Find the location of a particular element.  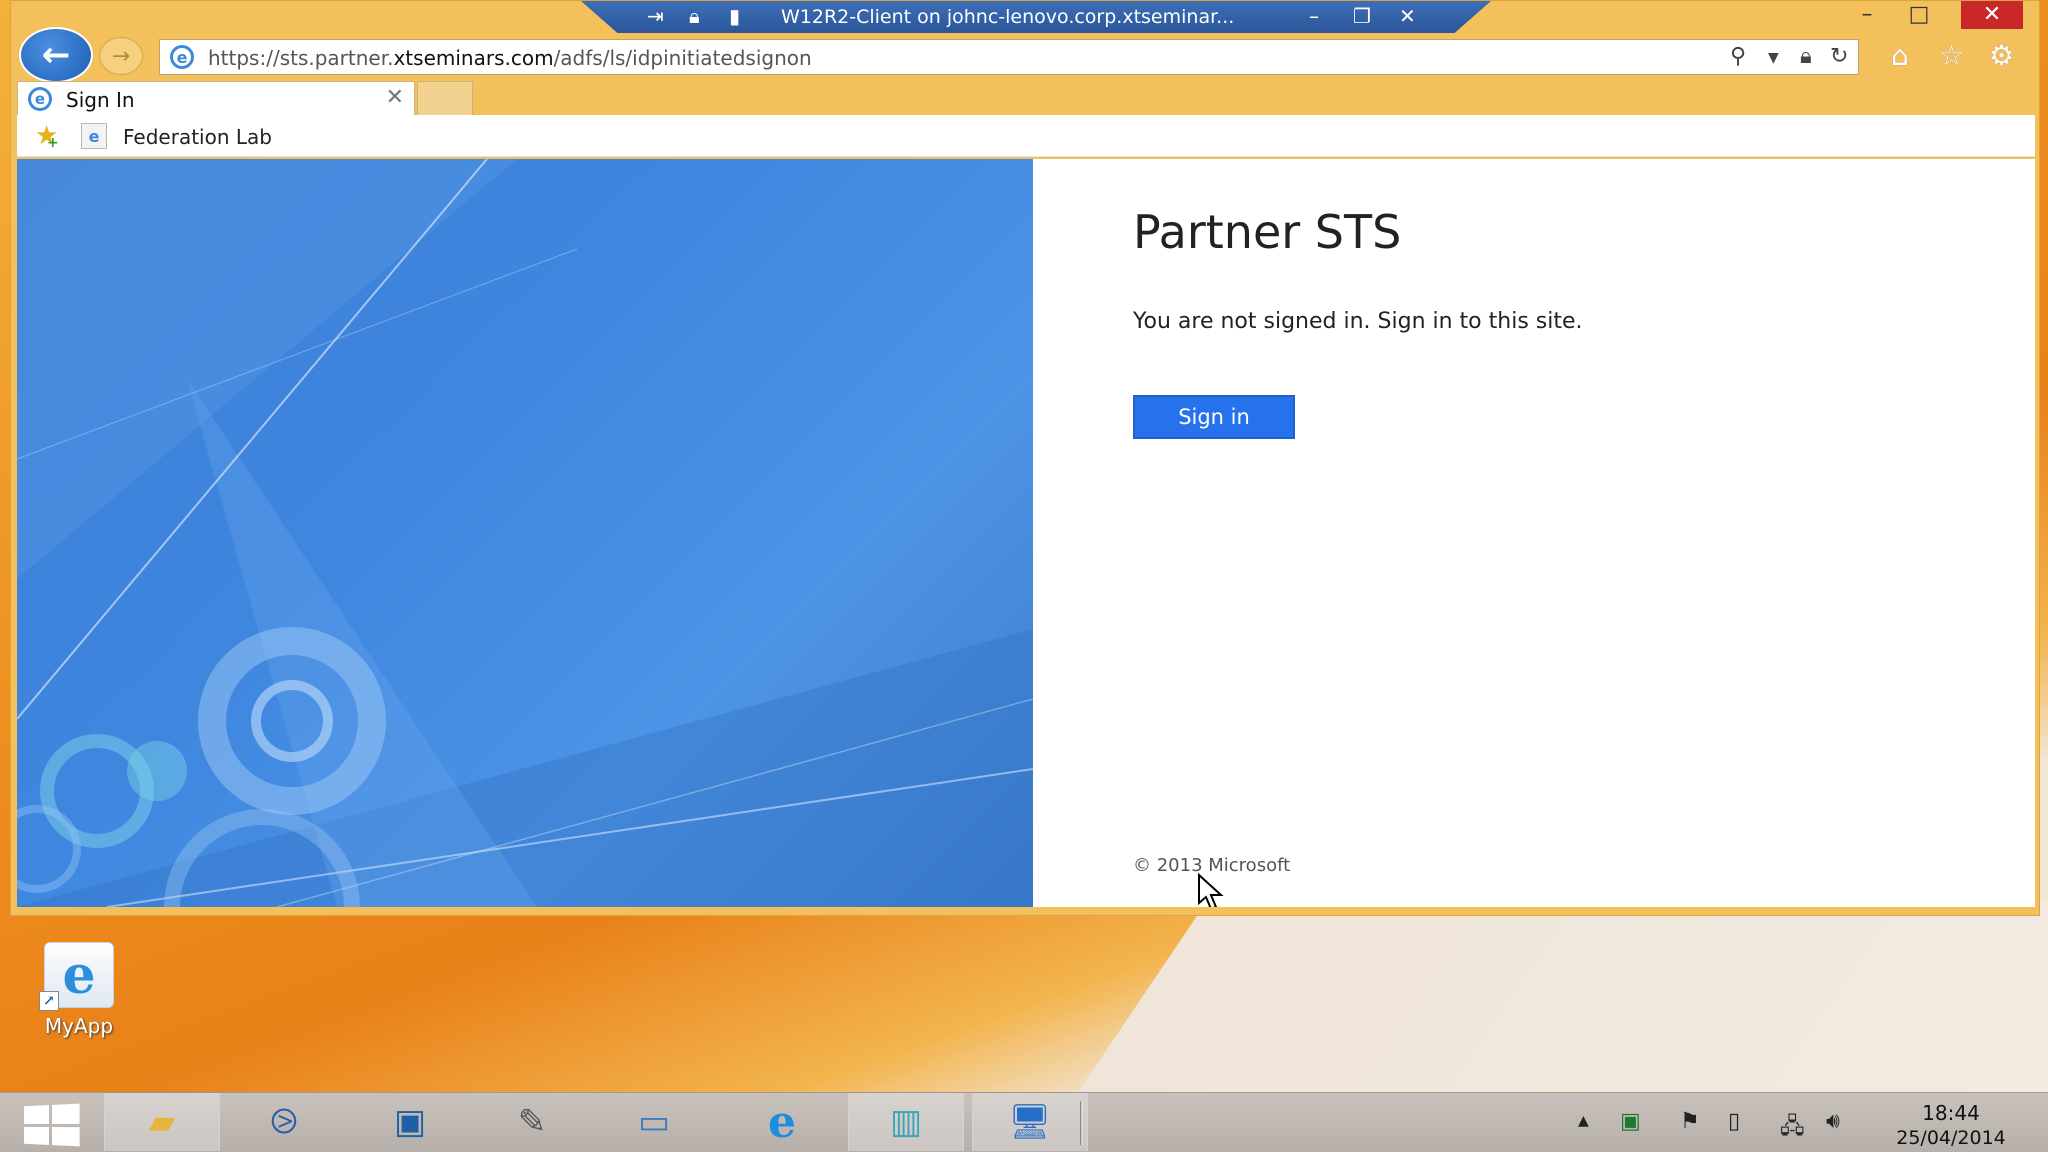

tab-close-icon: ✕ is located at coordinates (395, 97).